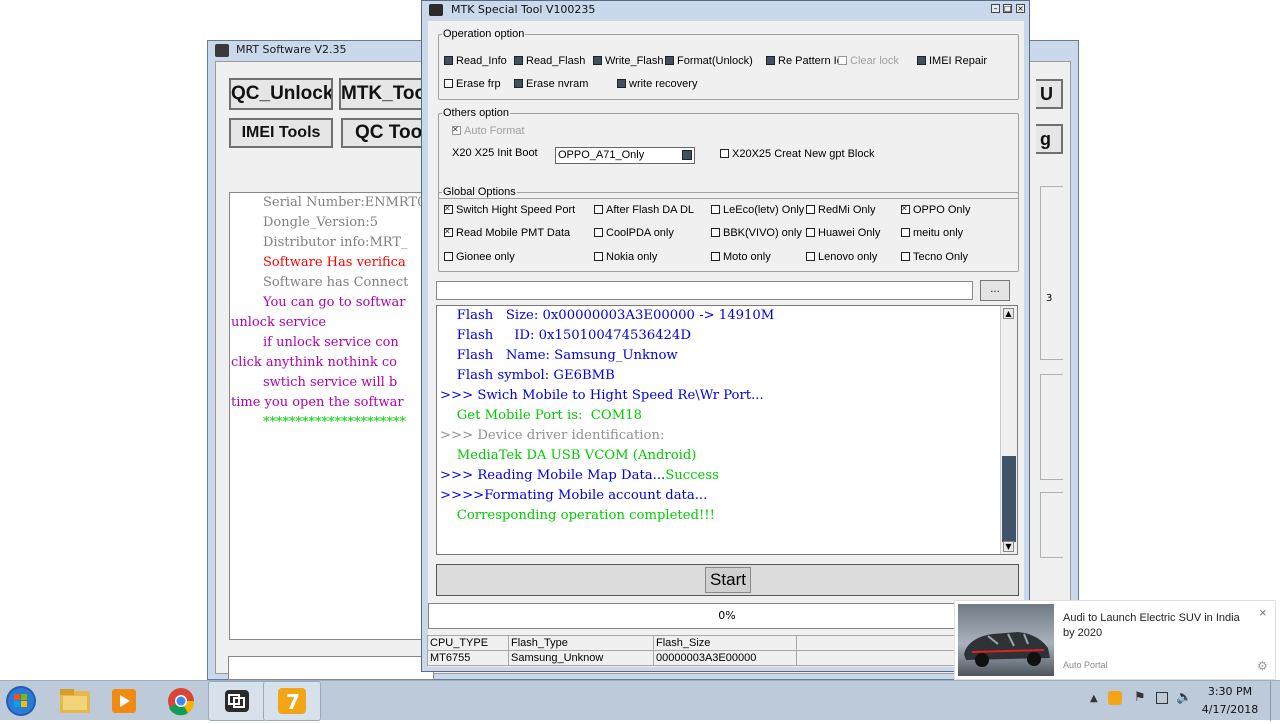 This screenshot has width=1280, height=724. Describe the element at coordinates (317, 402) in the screenshot. I see `mrt-log-line: time you open the softwar` at that location.